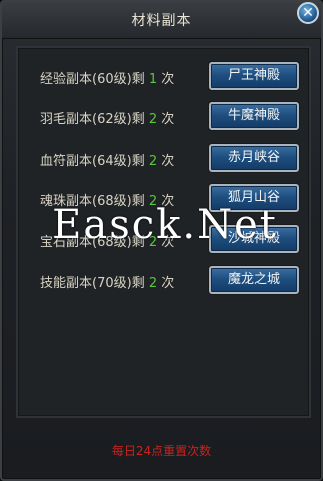  I want to click on dungeon-level: (62级), so click(112, 119).